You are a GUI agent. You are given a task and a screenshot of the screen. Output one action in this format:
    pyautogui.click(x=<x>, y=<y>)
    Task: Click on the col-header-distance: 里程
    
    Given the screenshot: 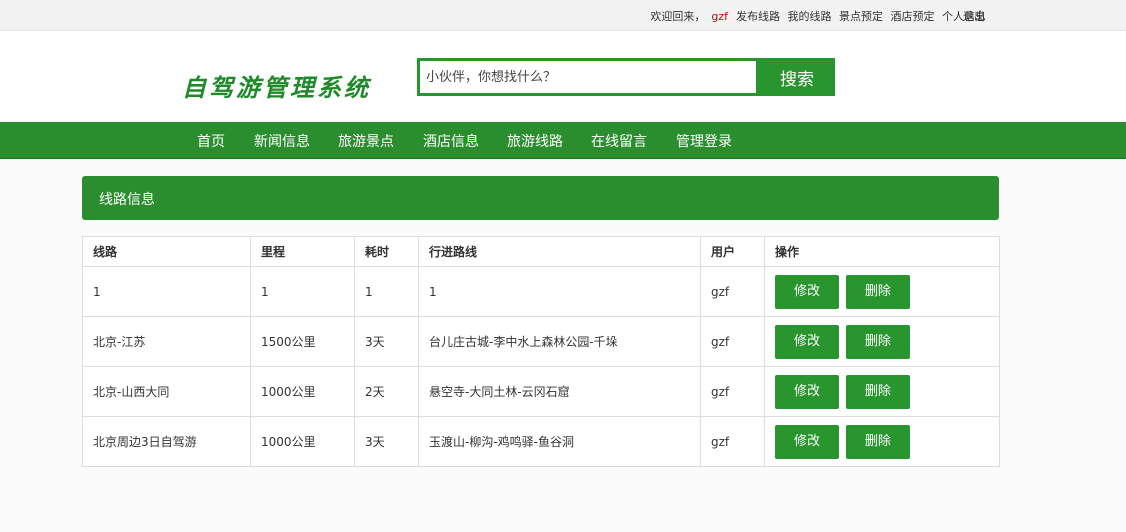 What is the action you would take?
    pyautogui.click(x=302, y=251)
    